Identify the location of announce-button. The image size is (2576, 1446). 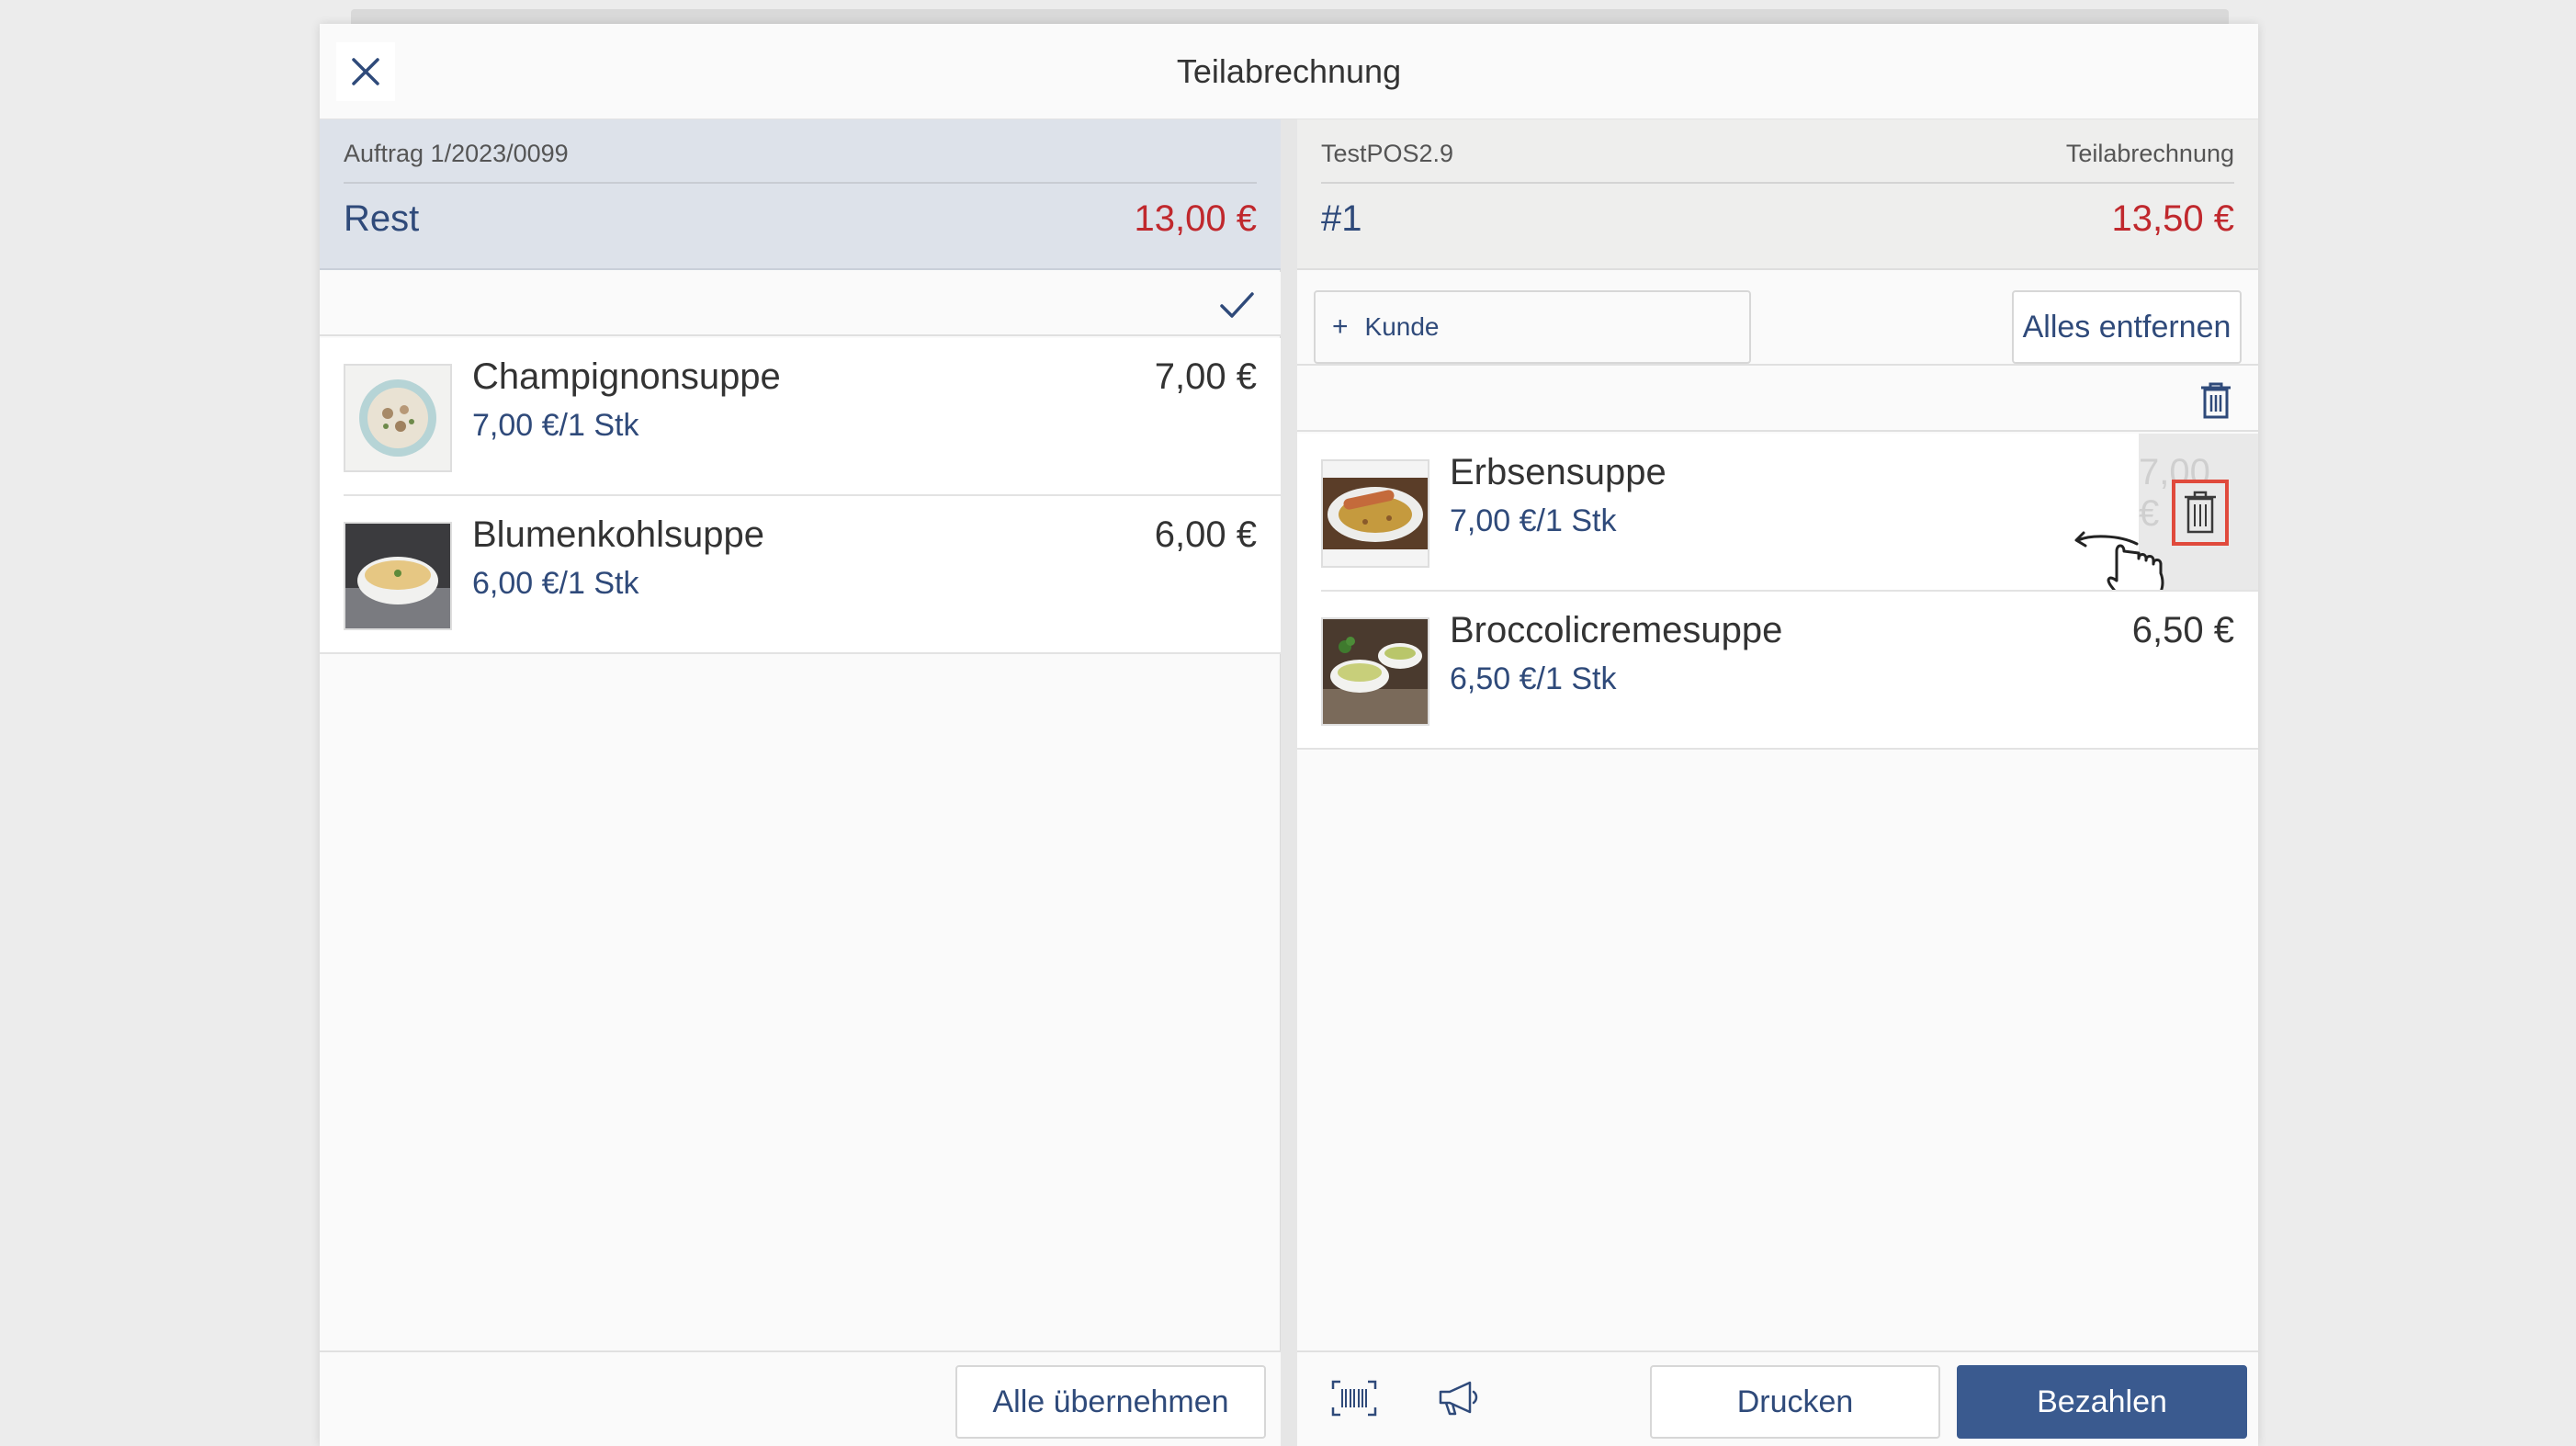
(1458, 1398).